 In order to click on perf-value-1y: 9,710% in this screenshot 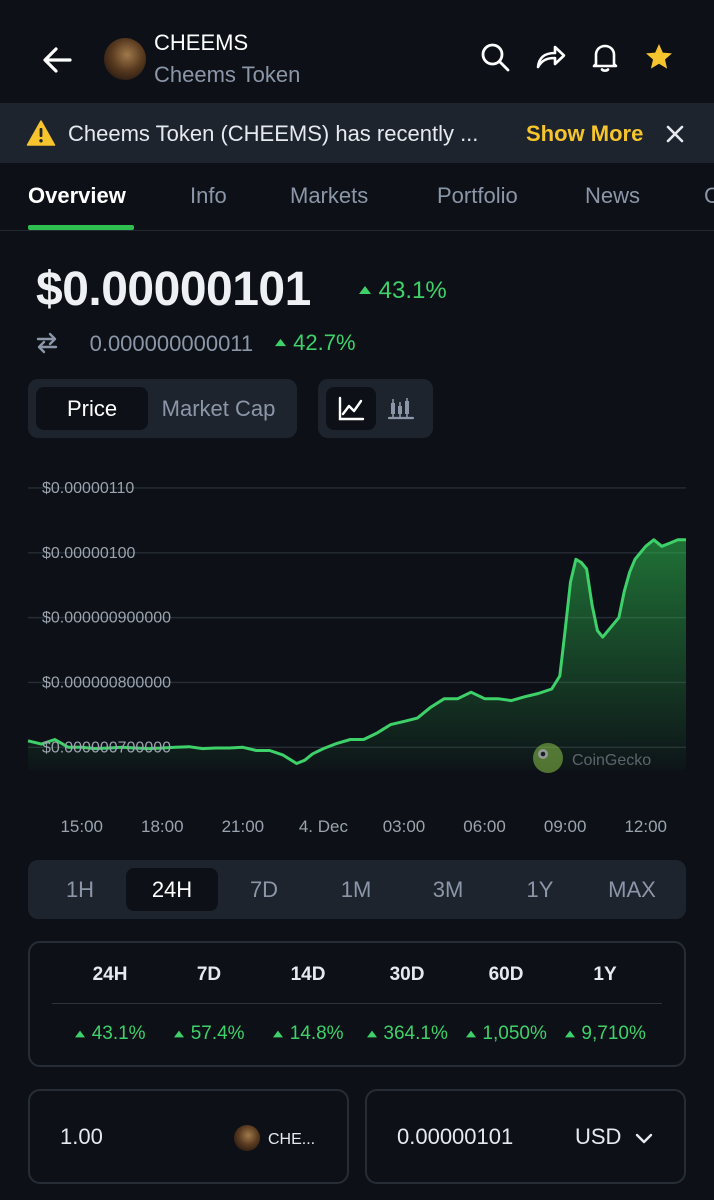, I will do `click(605, 1034)`.